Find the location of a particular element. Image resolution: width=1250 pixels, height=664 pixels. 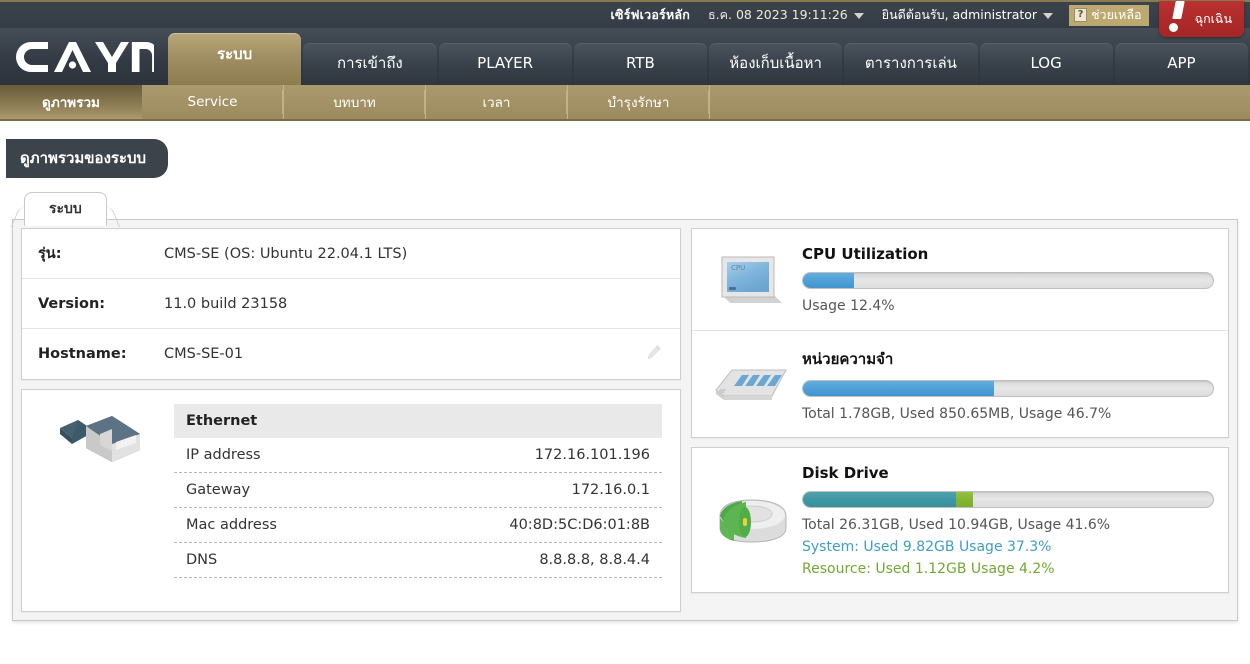

ethernet-row-gateway: Gateway 172.16.0.1 is located at coordinates (418, 490).